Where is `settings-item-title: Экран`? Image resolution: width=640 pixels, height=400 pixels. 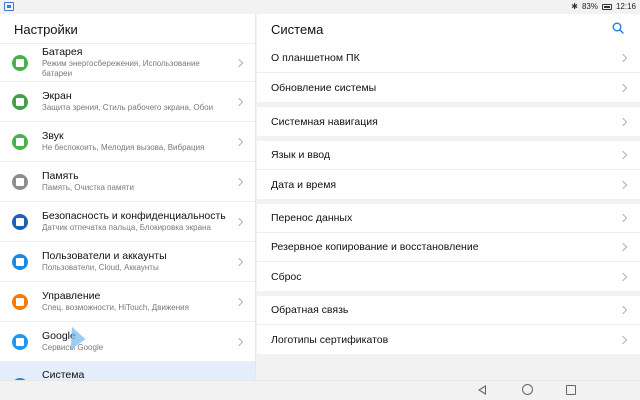
settings-item-title: Экран is located at coordinates (57, 96).